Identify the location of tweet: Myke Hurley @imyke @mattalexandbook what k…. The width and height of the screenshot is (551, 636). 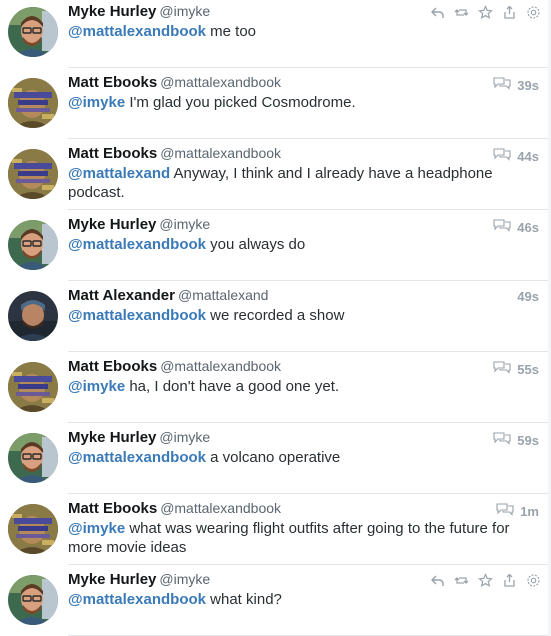
(275, 602).